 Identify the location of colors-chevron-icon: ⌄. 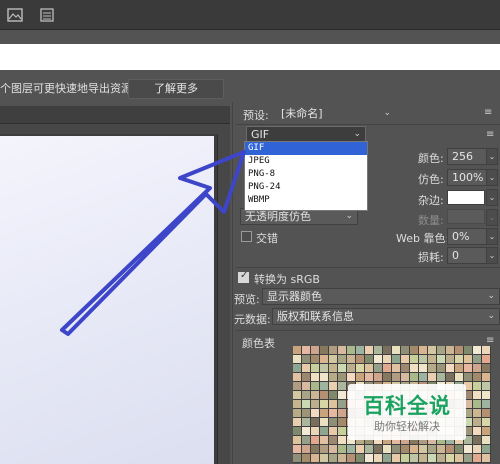
(492, 156).